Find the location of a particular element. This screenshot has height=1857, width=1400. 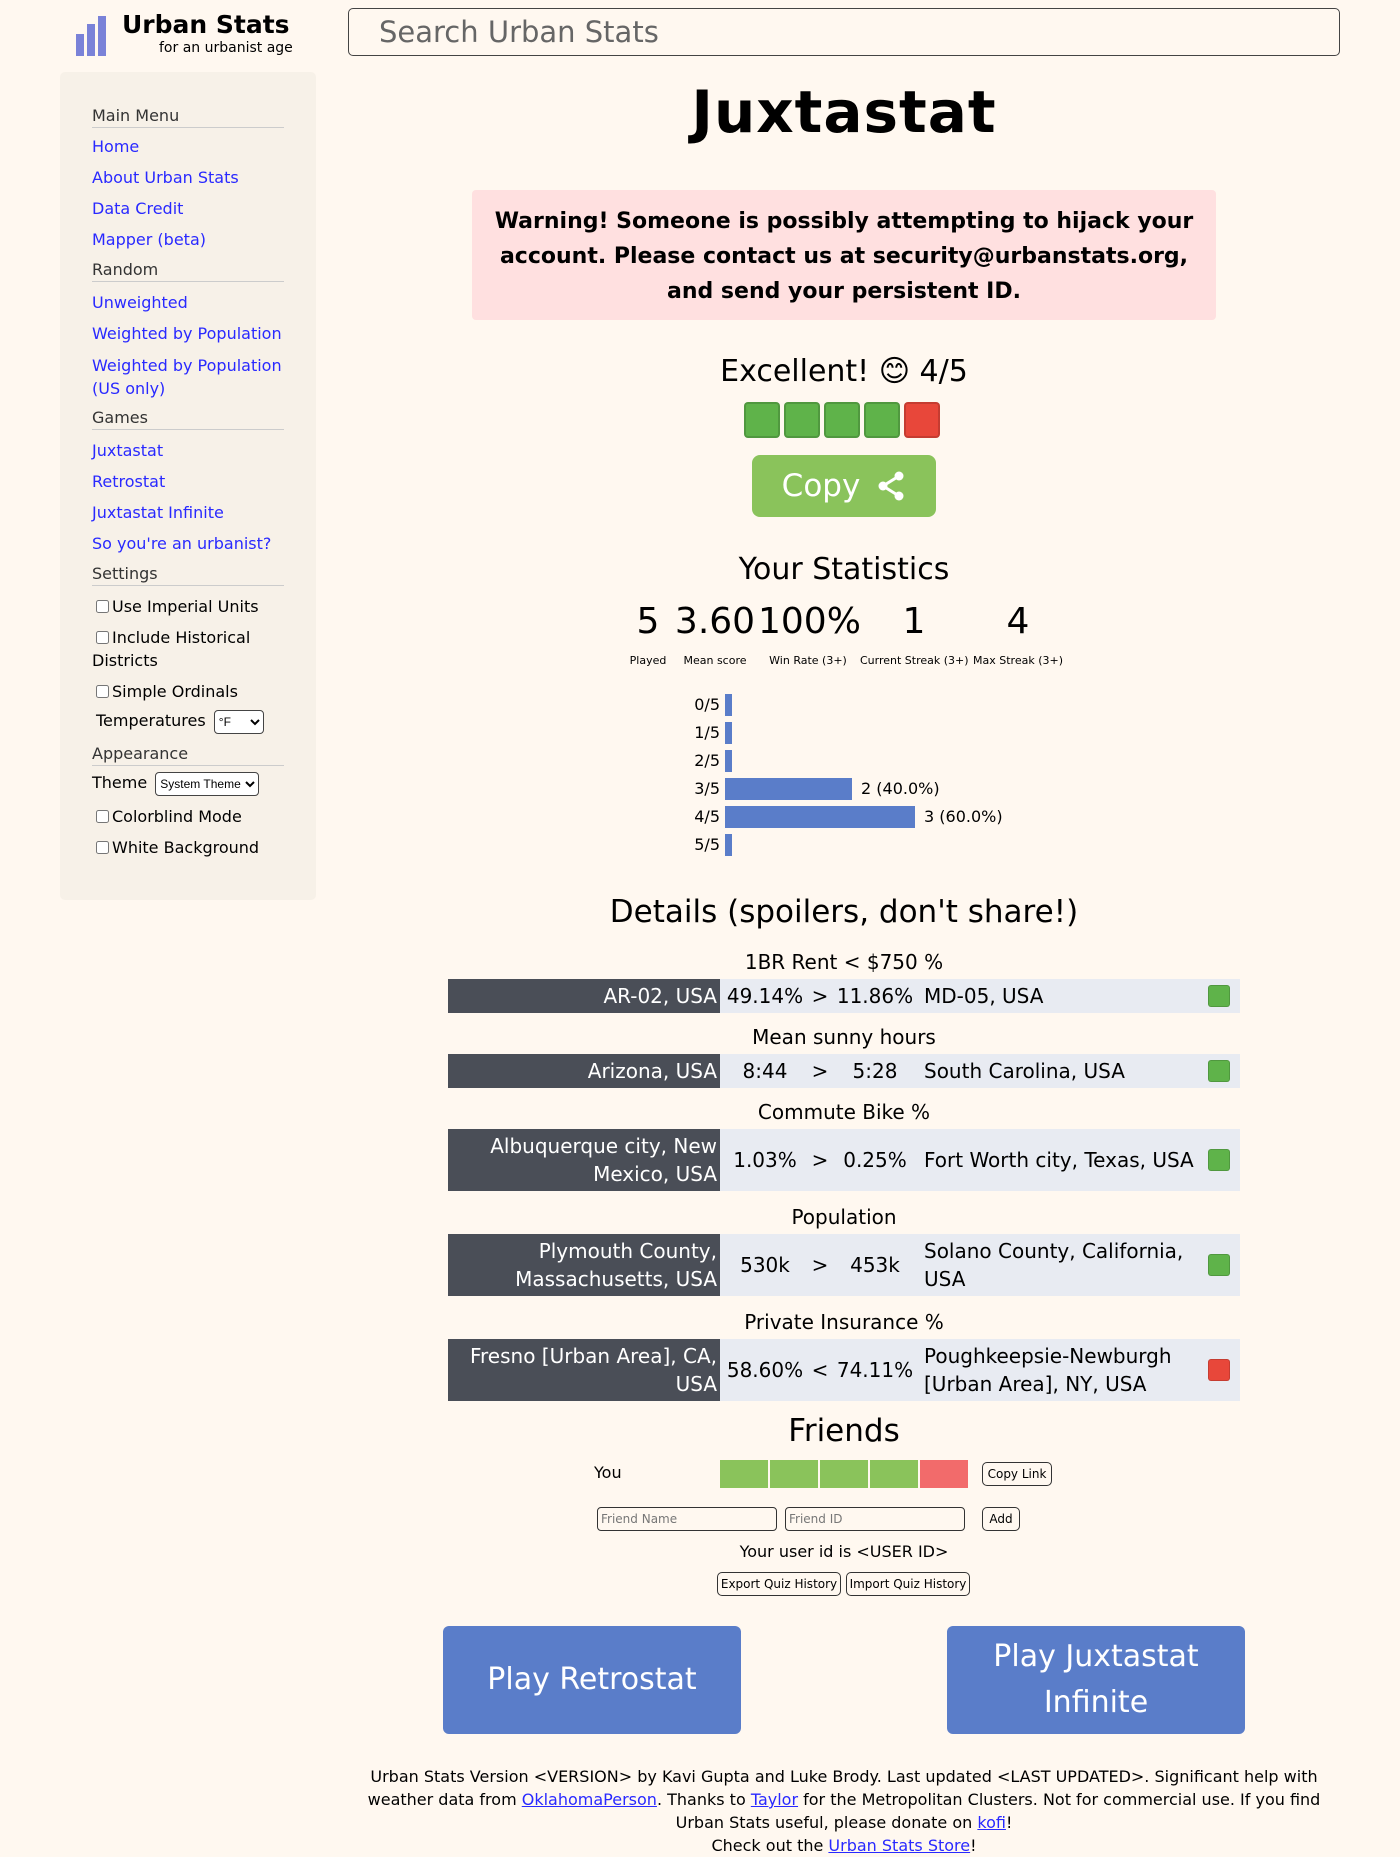

sidebar-section-games: Games is located at coordinates (188, 419).